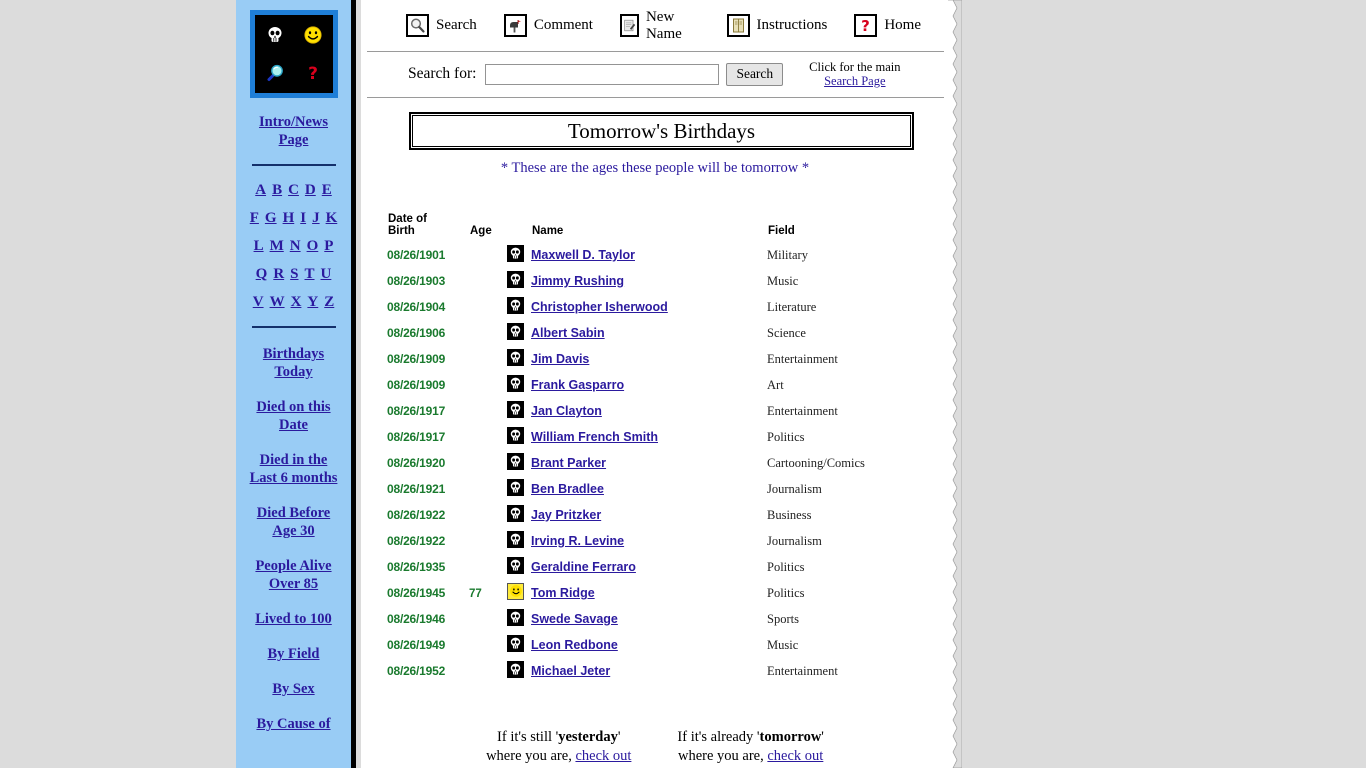 Image resolution: width=1366 pixels, height=768 pixels. I want to click on sidebar-link-line1: By Field, so click(293, 654).